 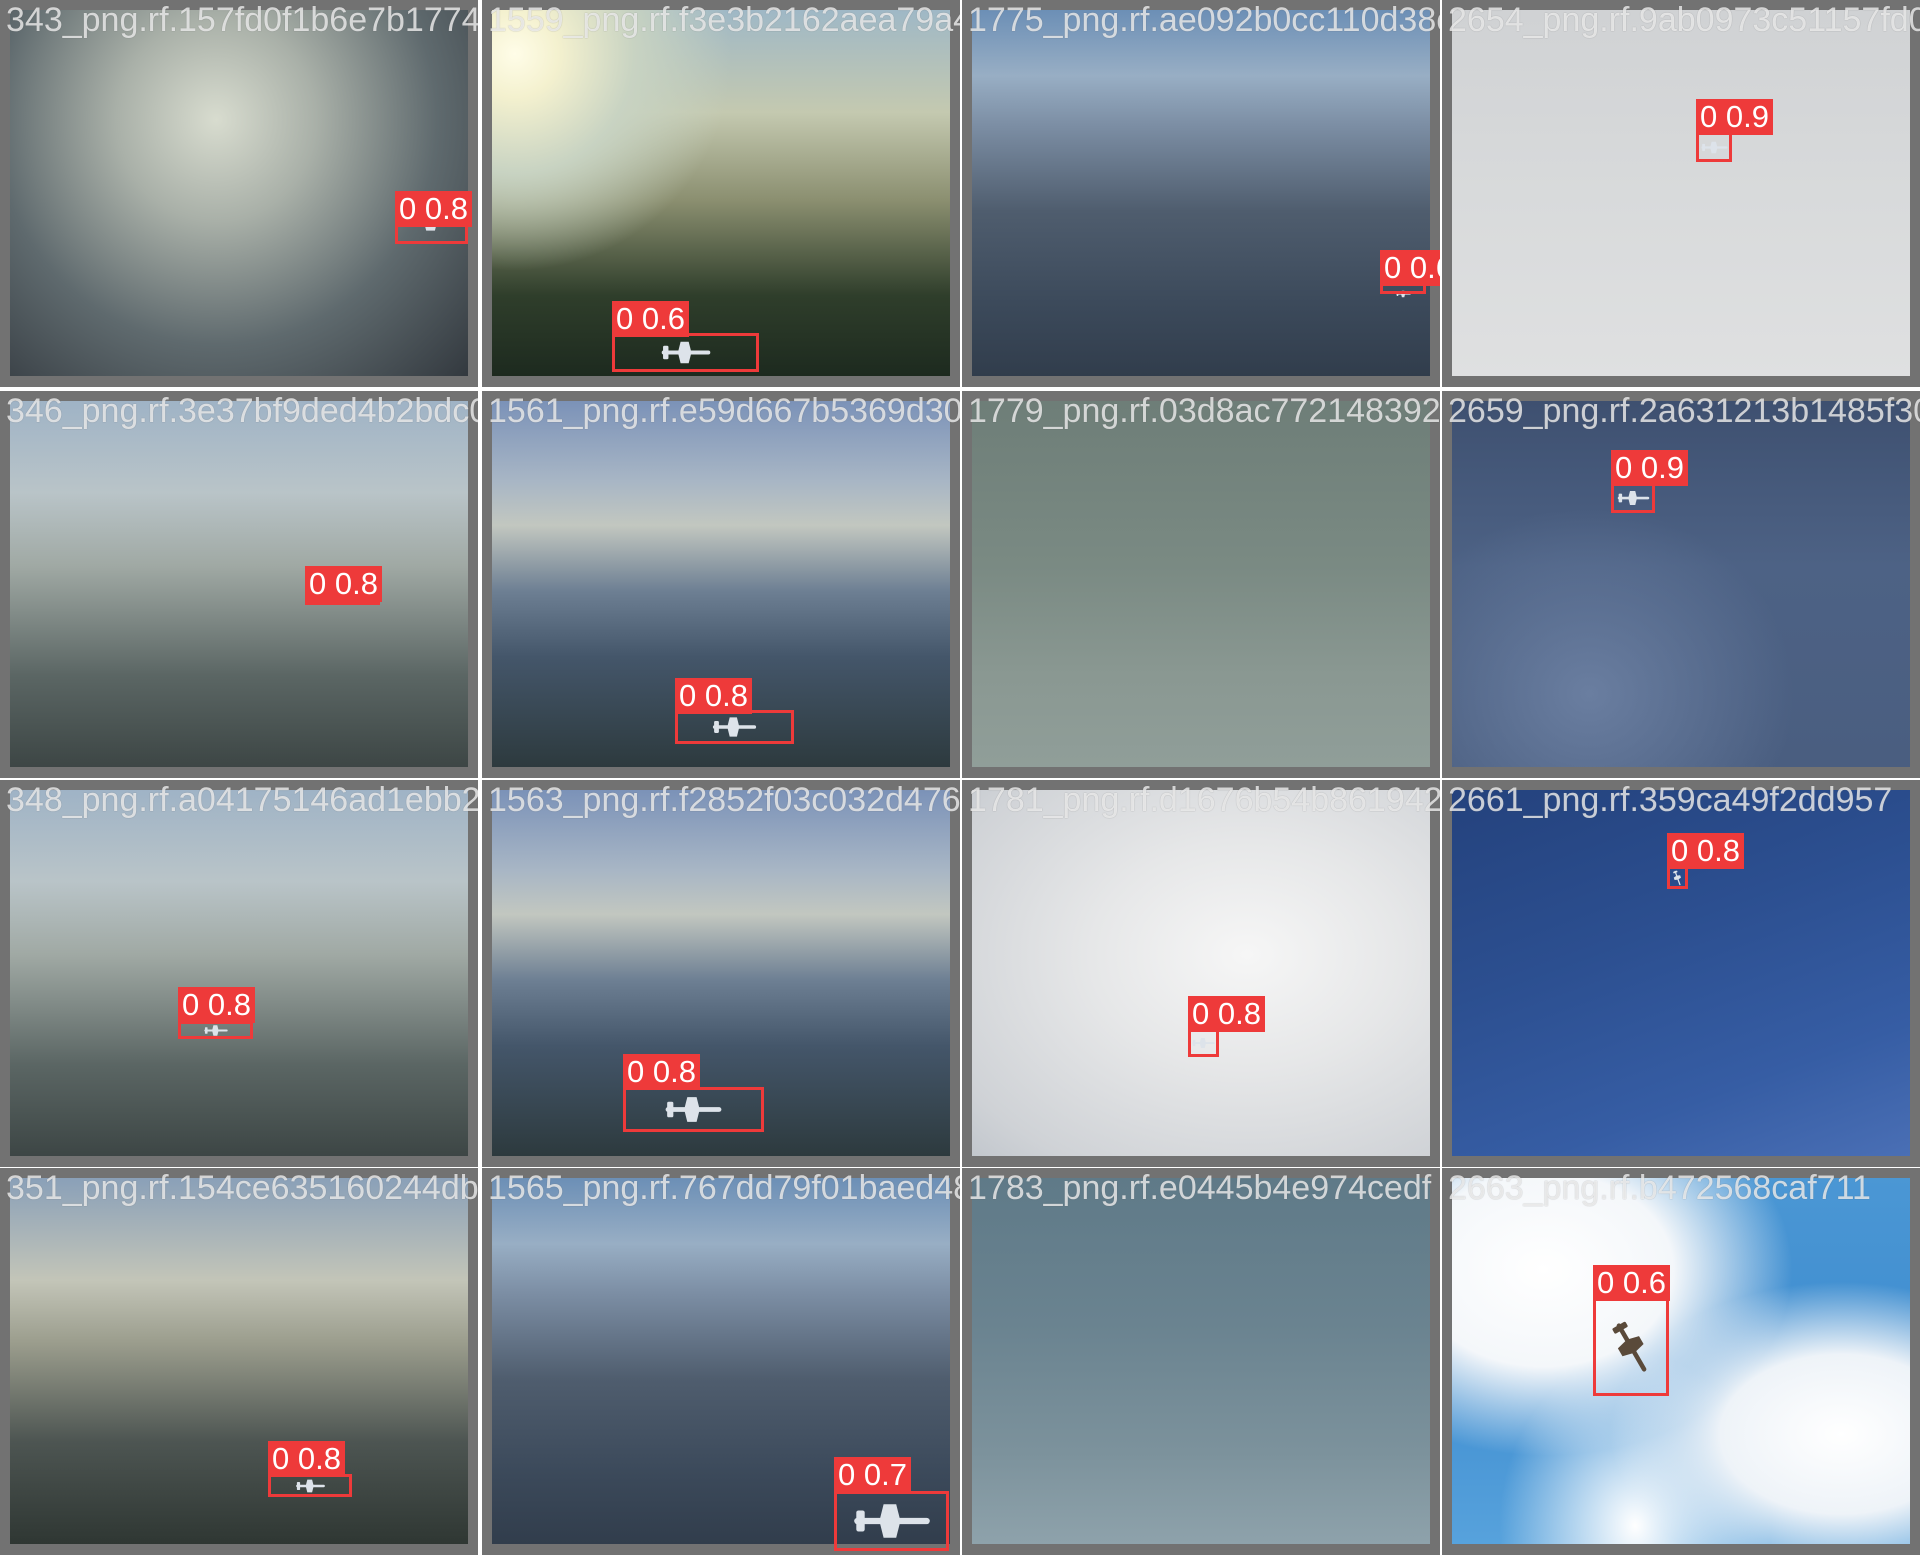 What do you see at coordinates (721, 973) in the screenshot?
I see `mosaic-tile: 1563_png.rf.f2852f03c032d4765 0 0.8` at bounding box center [721, 973].